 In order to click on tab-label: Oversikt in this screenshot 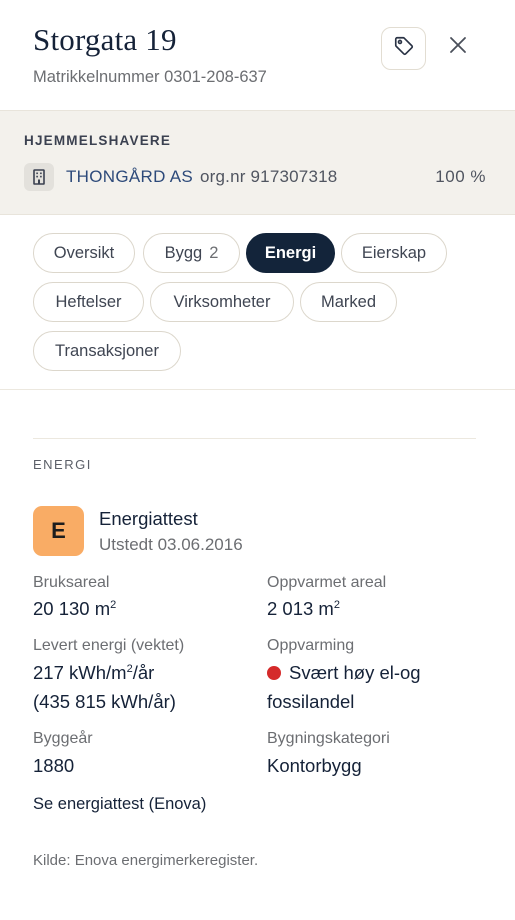, I will do `click(84, 252)`.